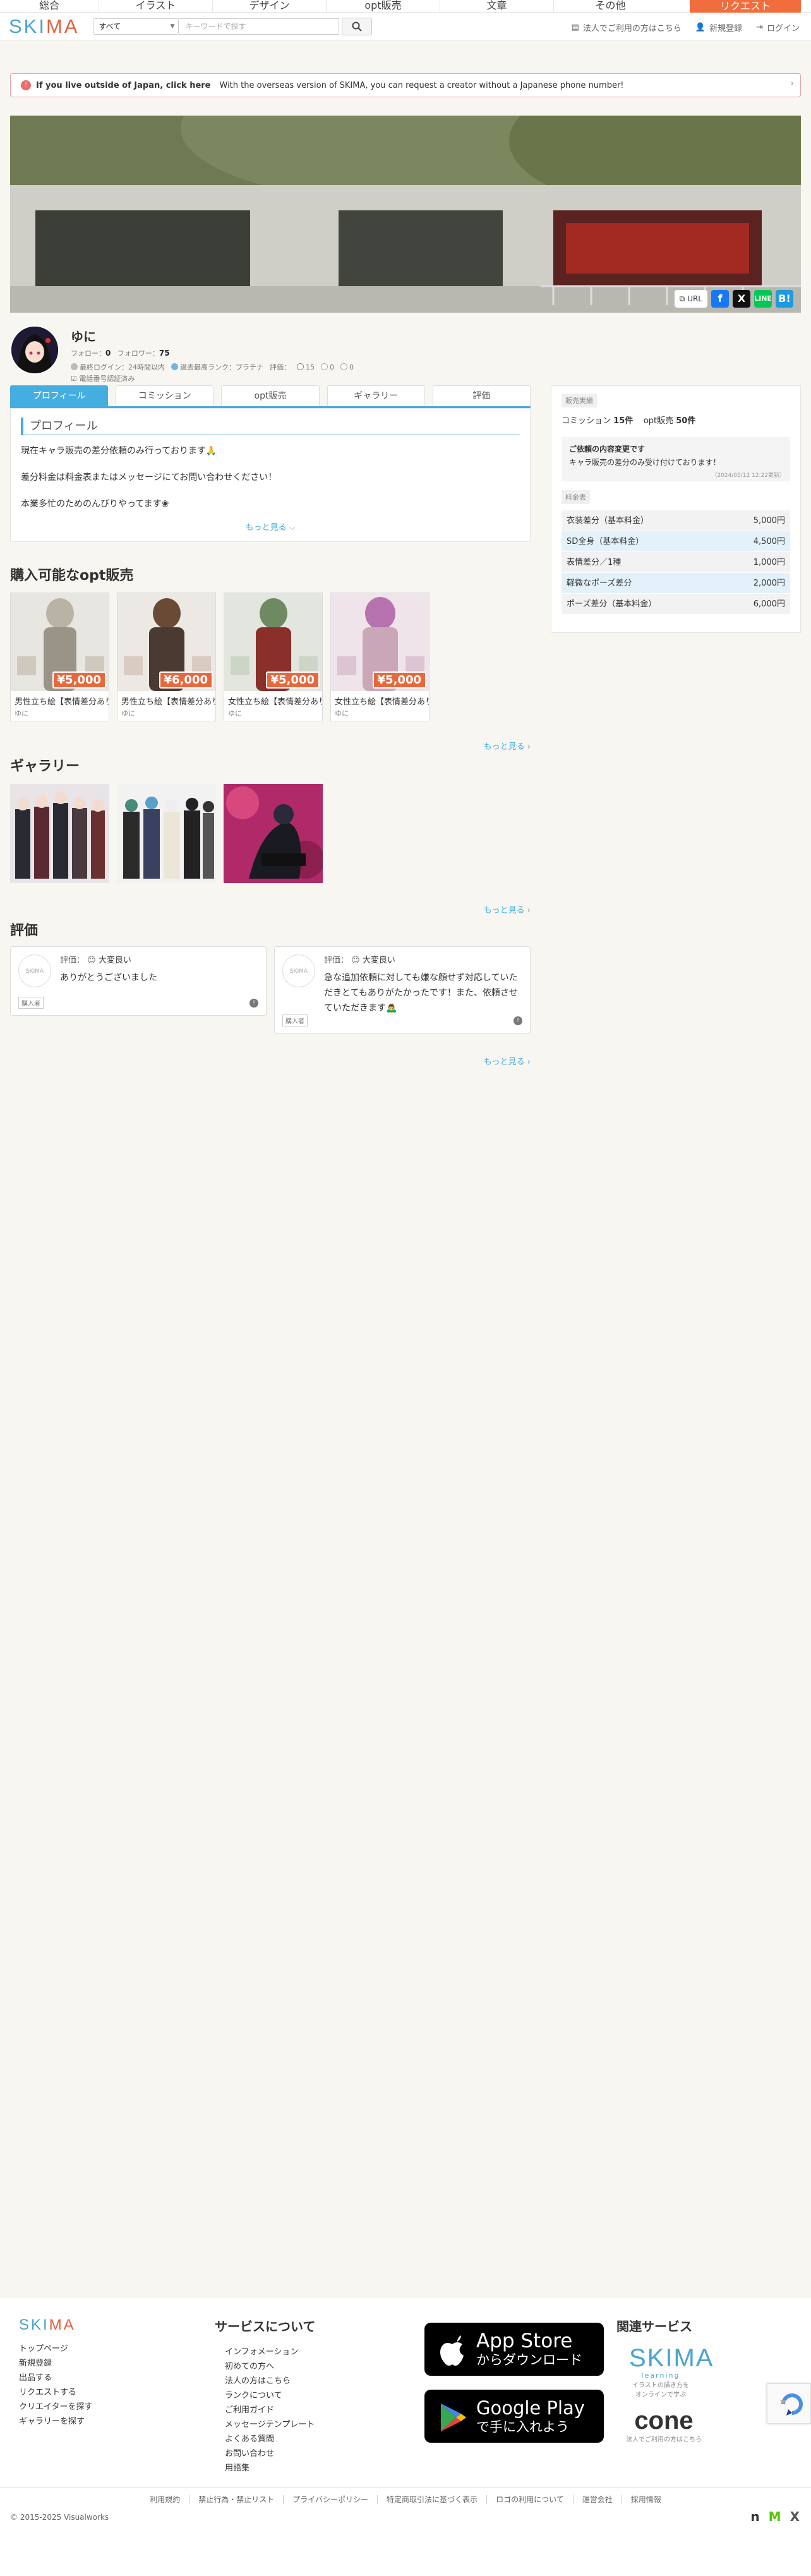 This screenshot has height=2576, width=811. What do you see at coordinates (269, 6) in the screenshot?
I see `nav-category-design: デザイン` at bounding box center [269, 6].